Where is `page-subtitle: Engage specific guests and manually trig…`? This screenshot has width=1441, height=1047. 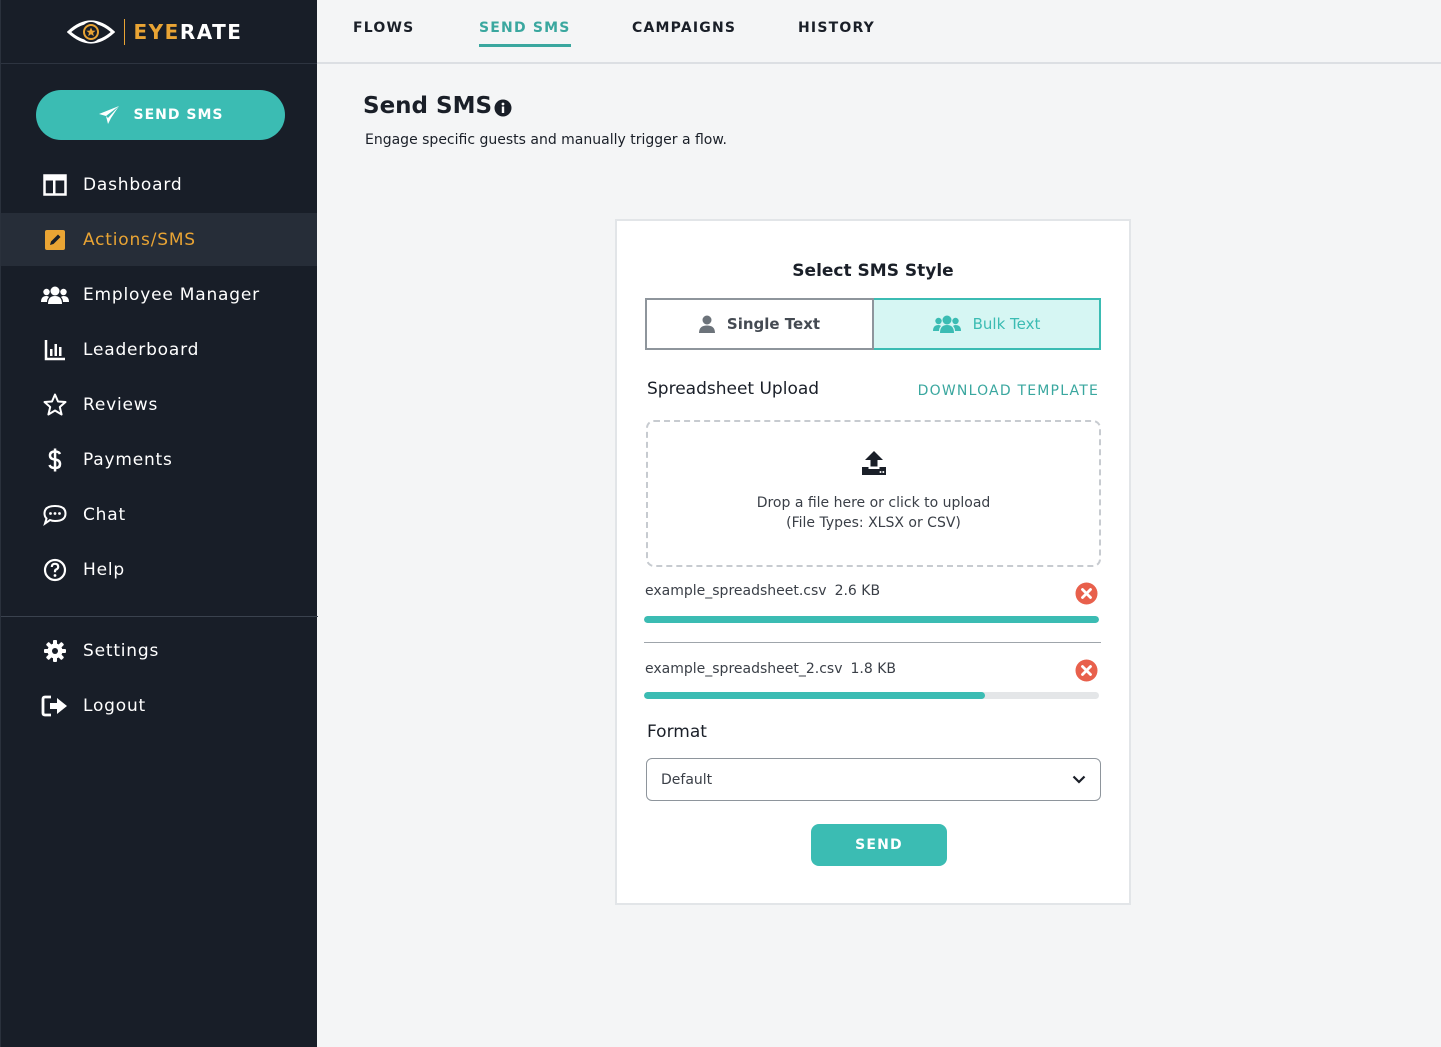 page-subtitle: Engage specific guests and manually trig… is located at coordinates (546, 140).